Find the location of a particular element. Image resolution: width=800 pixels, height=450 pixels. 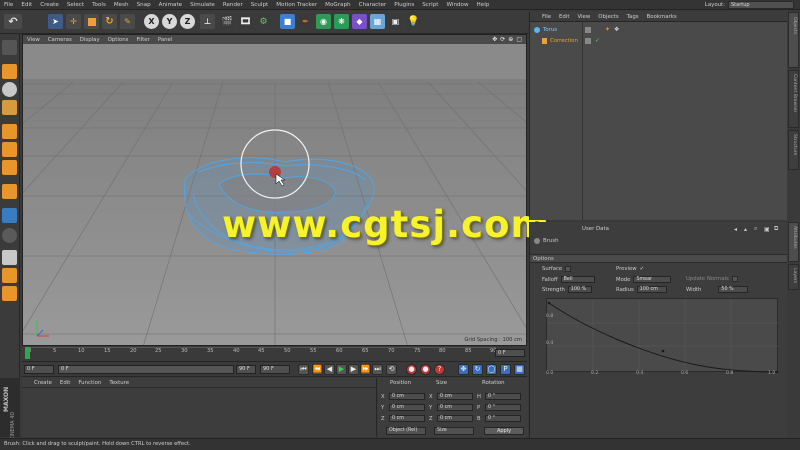

material-menu-texture: Texture is located at coordinates (119, 383).